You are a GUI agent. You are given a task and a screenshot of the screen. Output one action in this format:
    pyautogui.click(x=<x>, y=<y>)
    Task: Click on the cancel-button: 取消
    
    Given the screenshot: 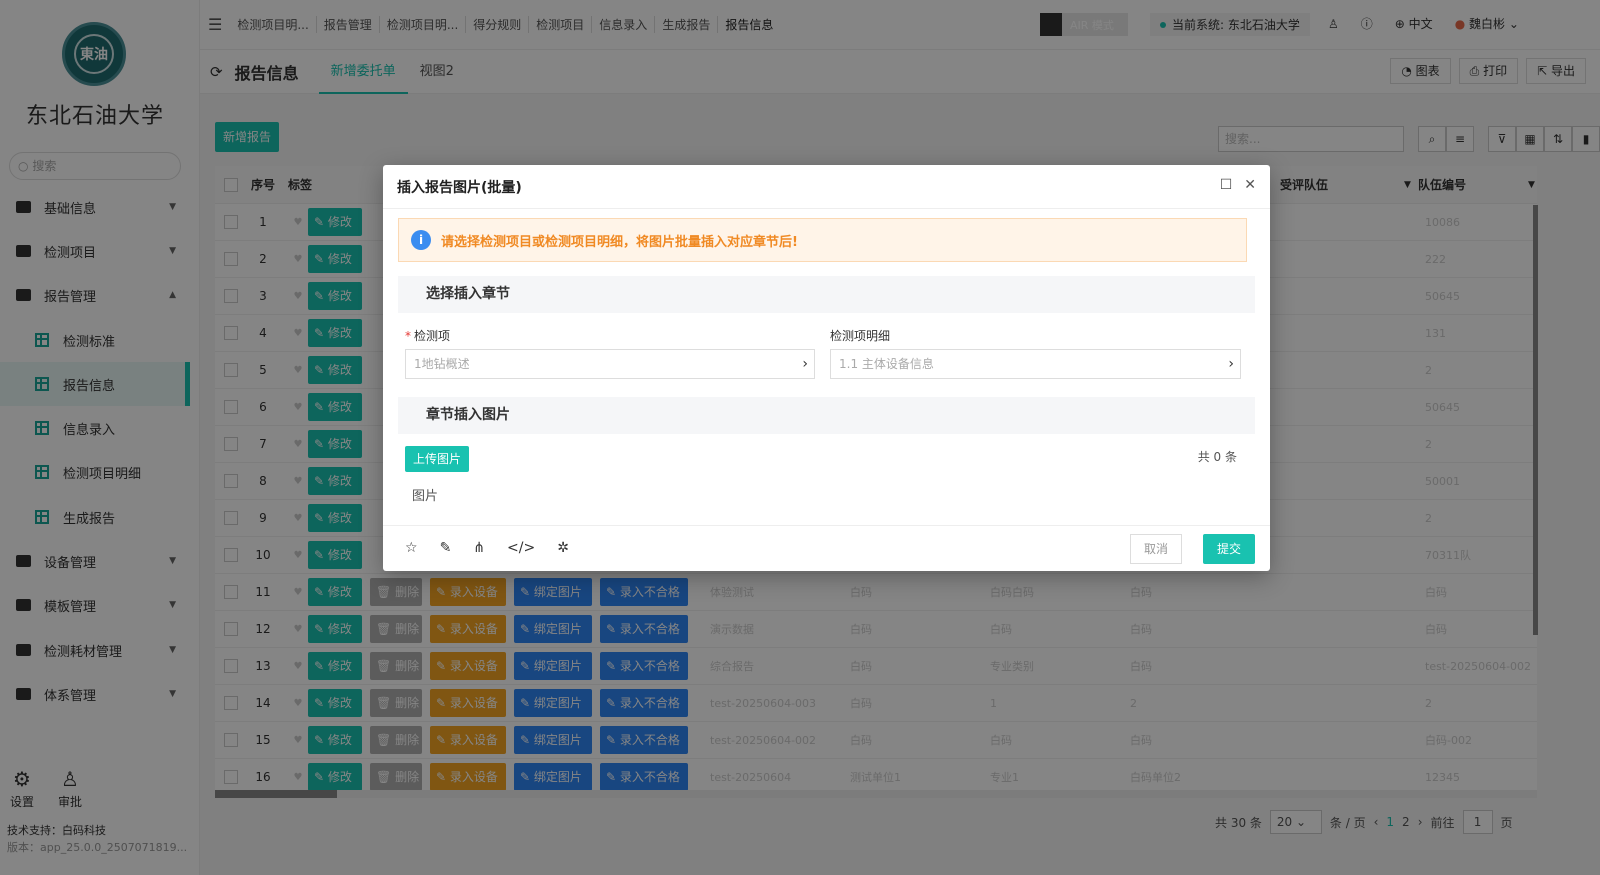 What is the action you would take?
    pyautogui.click(x=1156, y=549)
    